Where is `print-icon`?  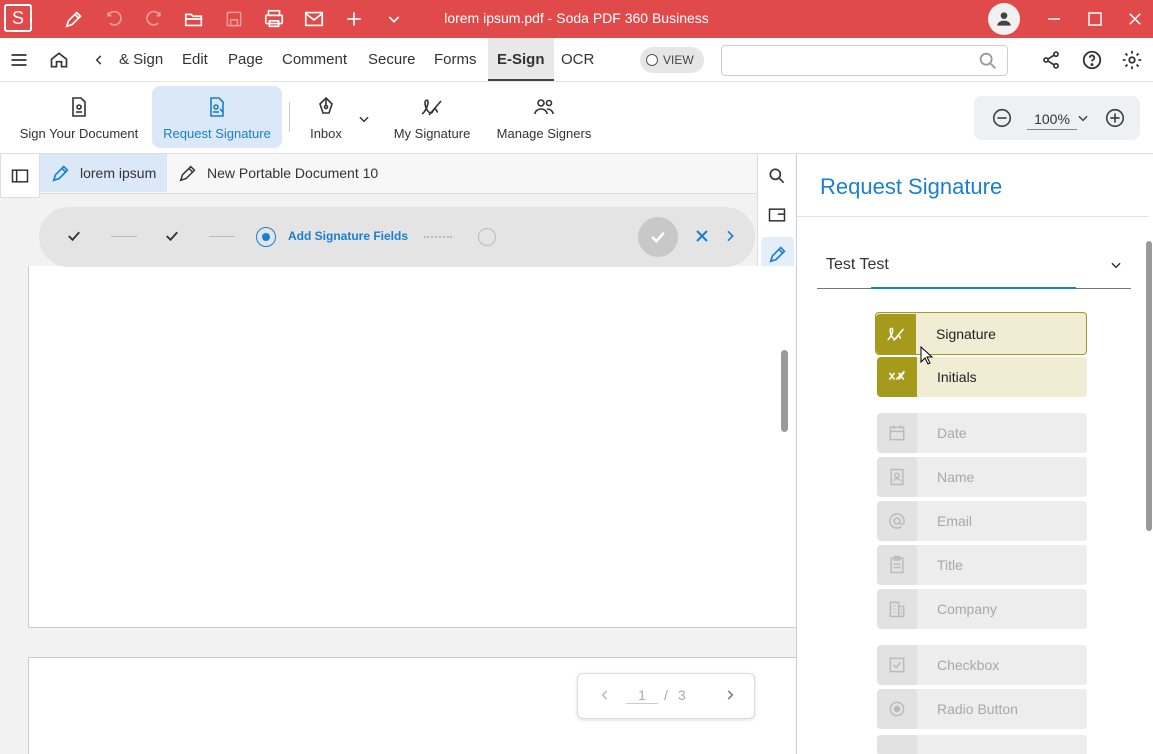
print-icon is located at coordinates (274, 19).